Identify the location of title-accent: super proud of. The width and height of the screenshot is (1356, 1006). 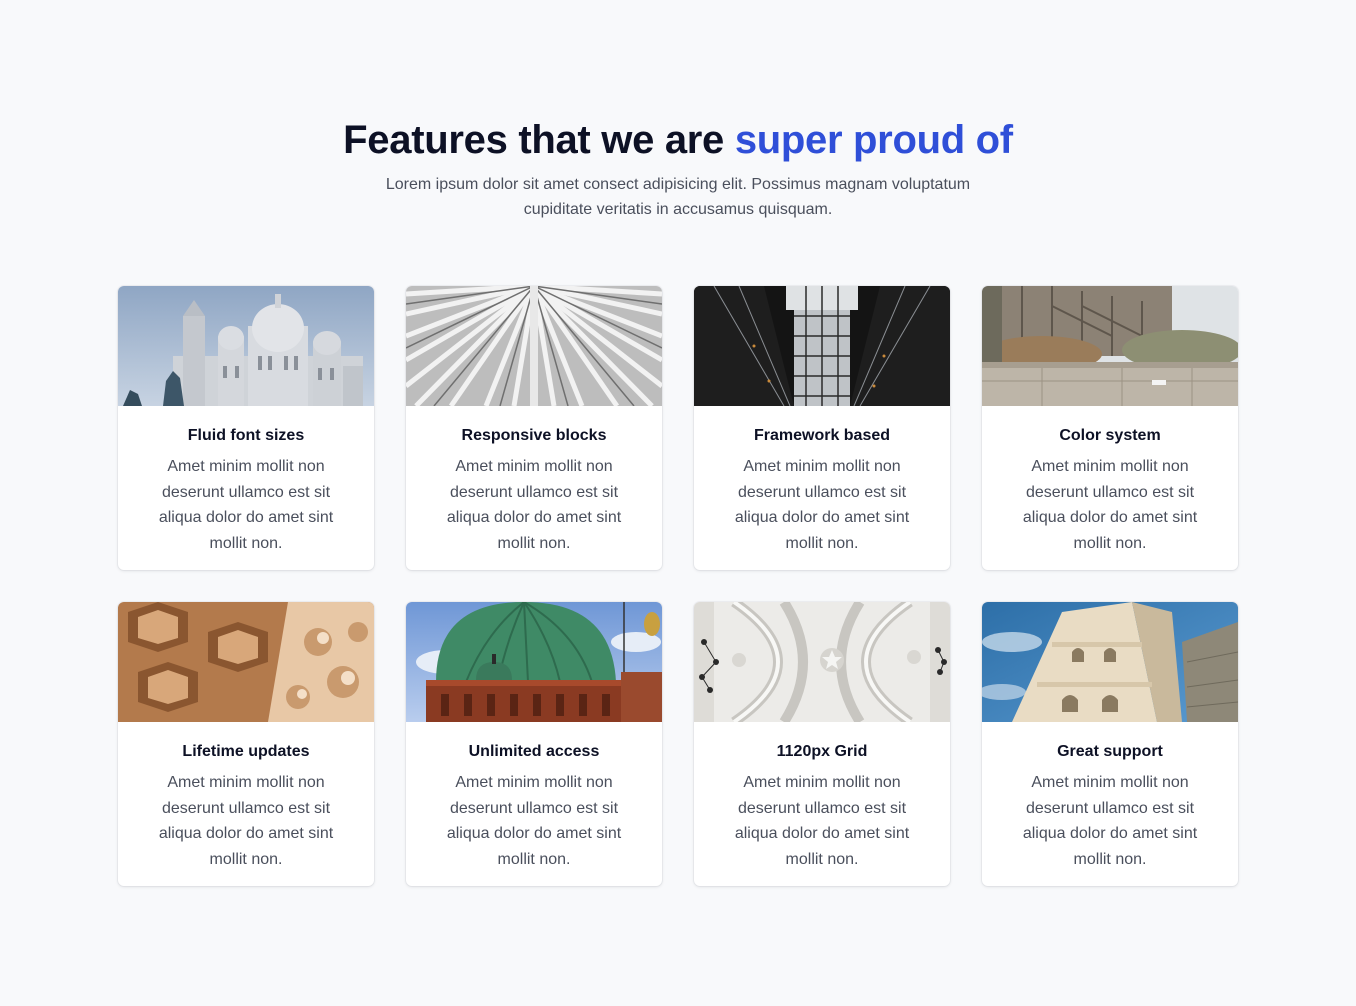
(873, 140).